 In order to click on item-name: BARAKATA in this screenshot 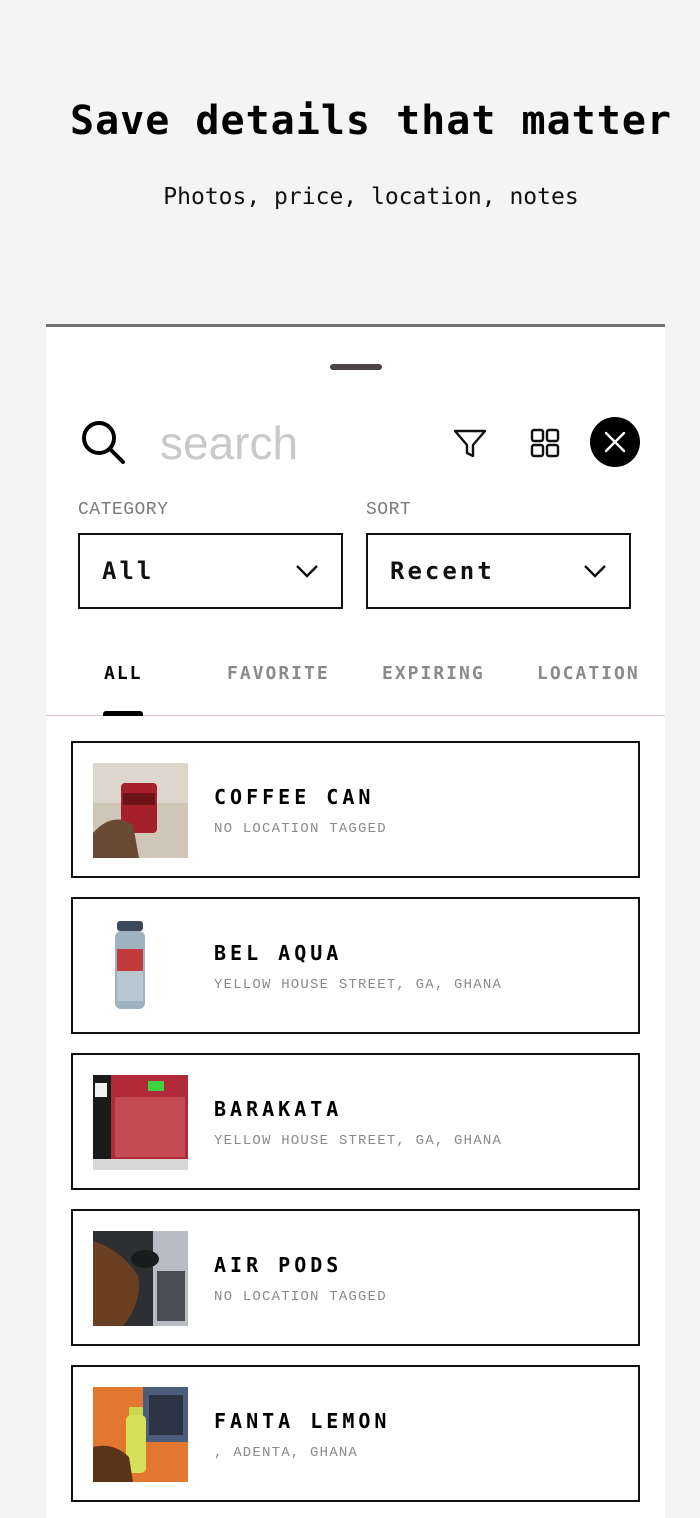, I will do `click(278, 1109)`.